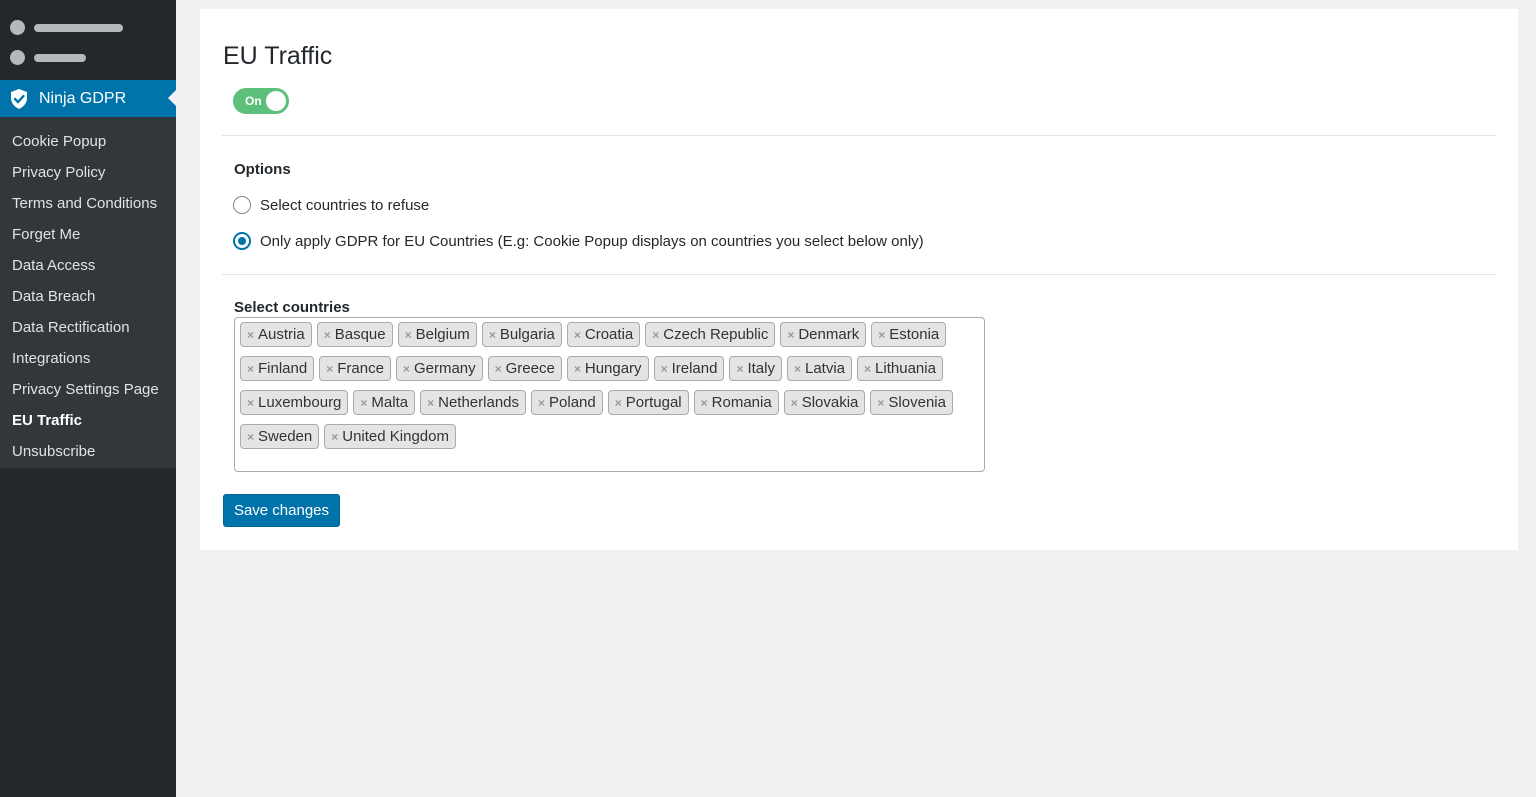 Image resolution: width=1536 pixels, height=797 pixels. What do you see at coordinates (84, 203) in the screenshot?
I see `submenu-item-terms-and-conditions: Terms and Conditions` at bounding box center [84, 203].